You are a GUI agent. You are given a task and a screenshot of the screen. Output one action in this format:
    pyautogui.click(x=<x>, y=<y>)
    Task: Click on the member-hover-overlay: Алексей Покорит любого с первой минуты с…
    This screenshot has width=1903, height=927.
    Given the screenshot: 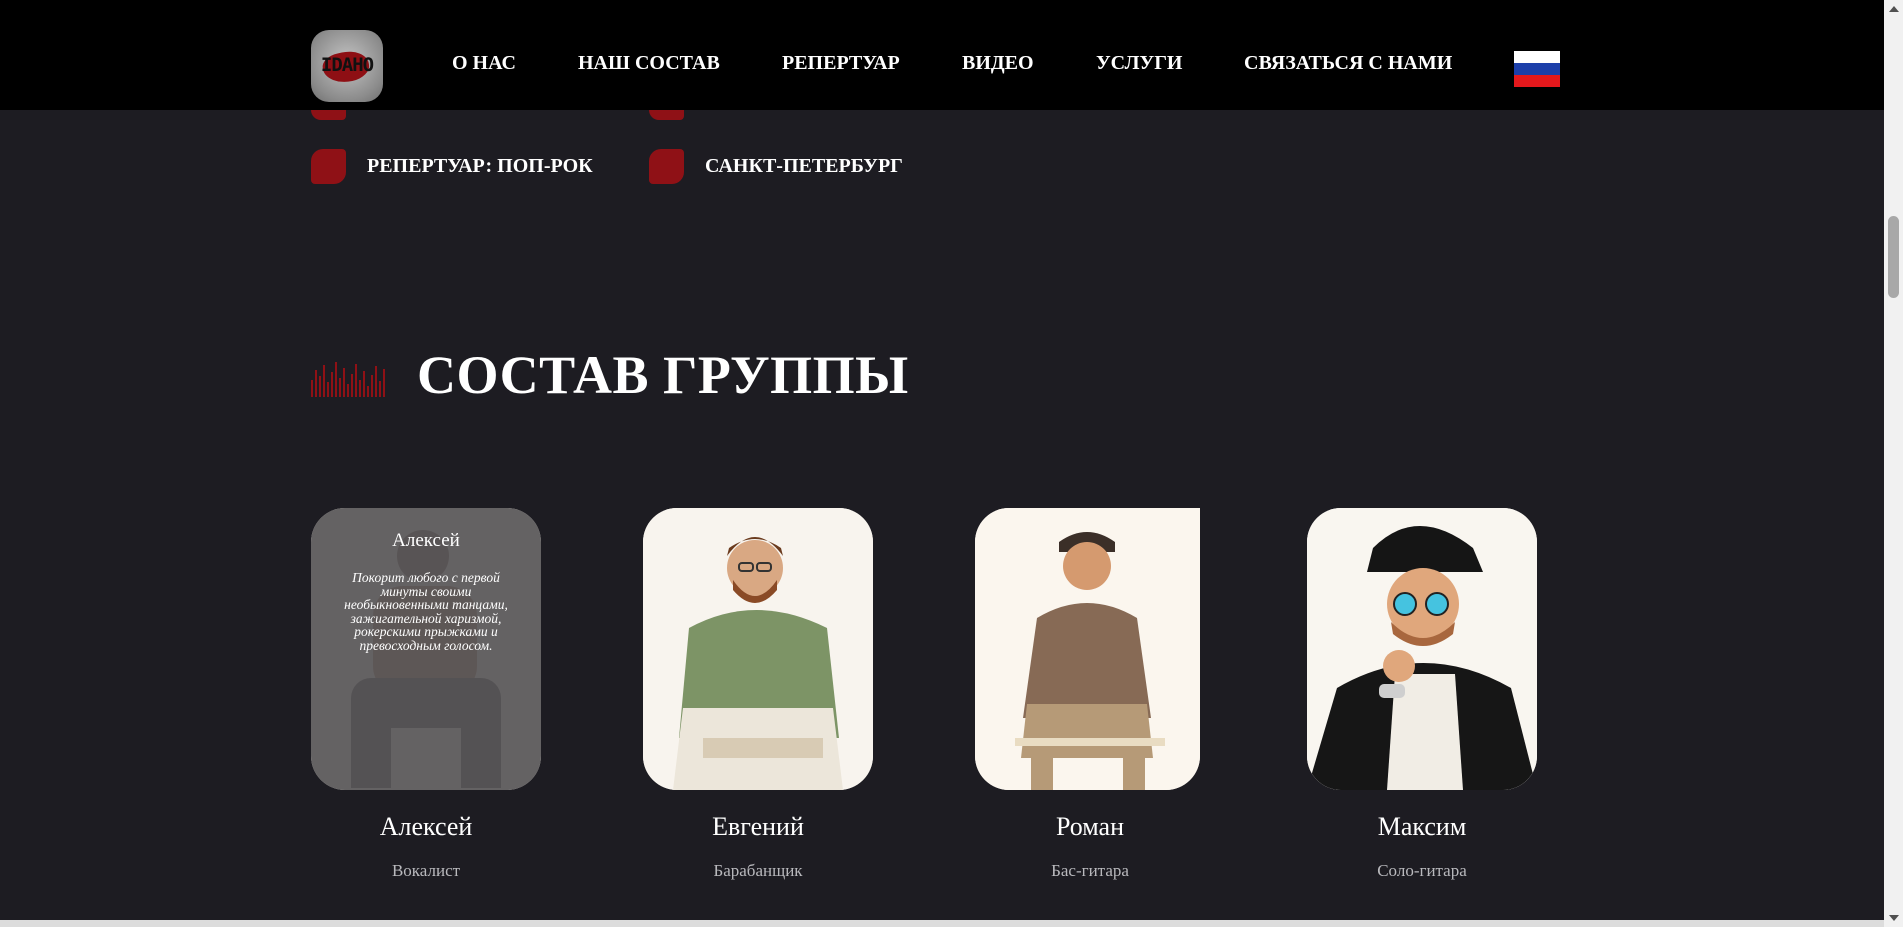 What is the action you would take?
    pyautogui.click(x=426, y=649)
    